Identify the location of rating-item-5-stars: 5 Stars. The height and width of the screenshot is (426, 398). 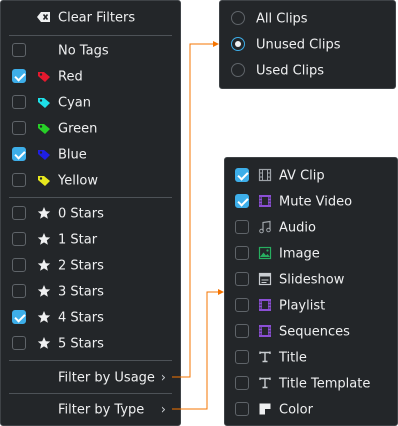
(90, 344).